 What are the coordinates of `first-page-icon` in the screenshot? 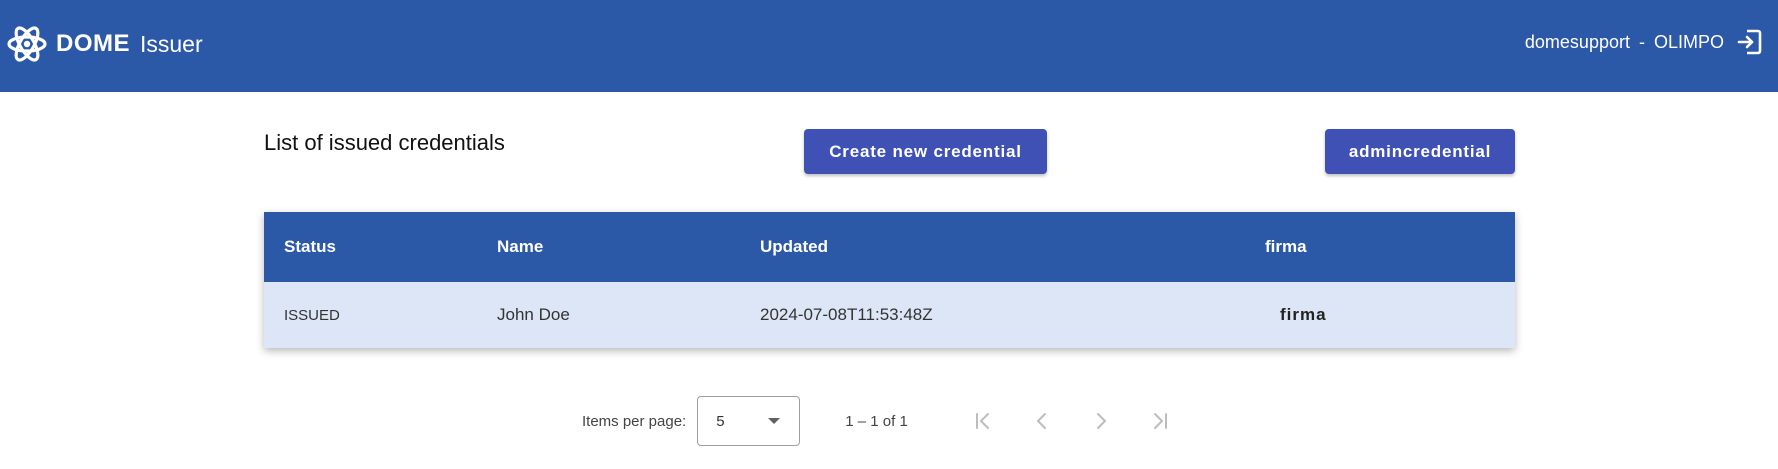 It's located at (982, 421).